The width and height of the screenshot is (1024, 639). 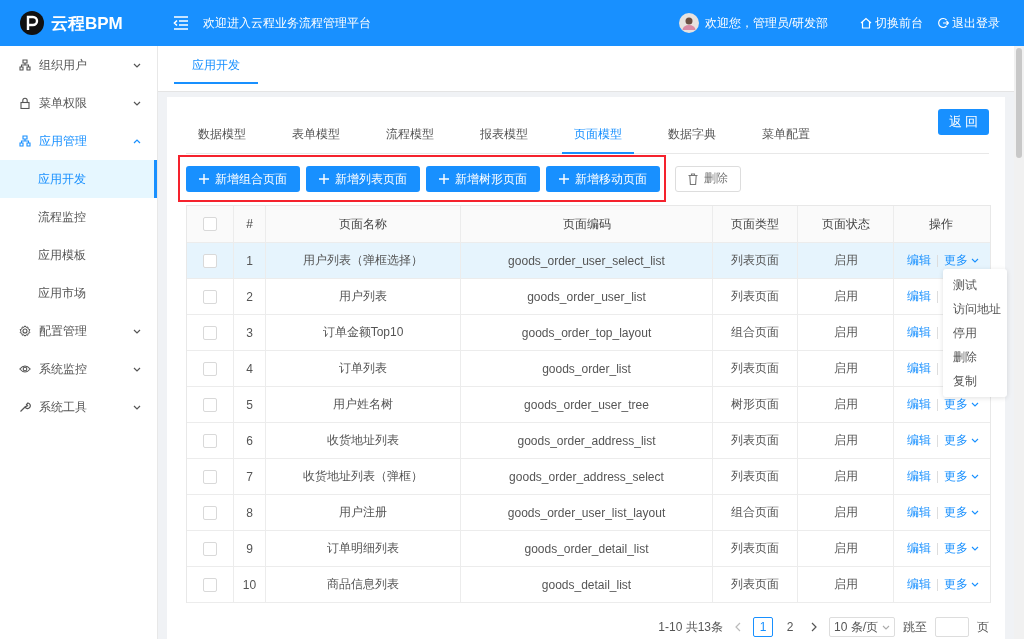 What do you see at coordinates (78, 369) in the screenshot?
I see `sidebar-item: 系统监控` at bounding box center [78, 369].